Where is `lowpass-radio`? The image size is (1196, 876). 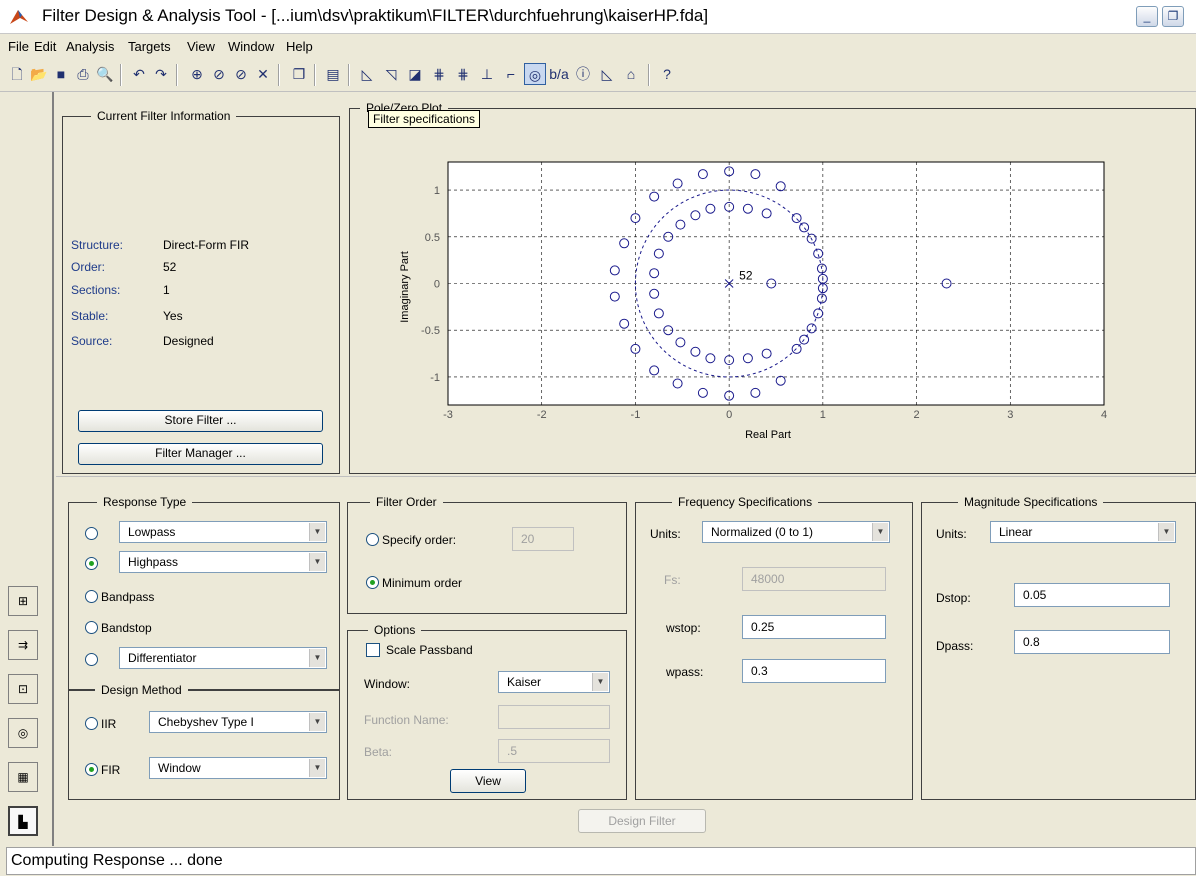
lowpass-radio is located at coordinates (91, 533).